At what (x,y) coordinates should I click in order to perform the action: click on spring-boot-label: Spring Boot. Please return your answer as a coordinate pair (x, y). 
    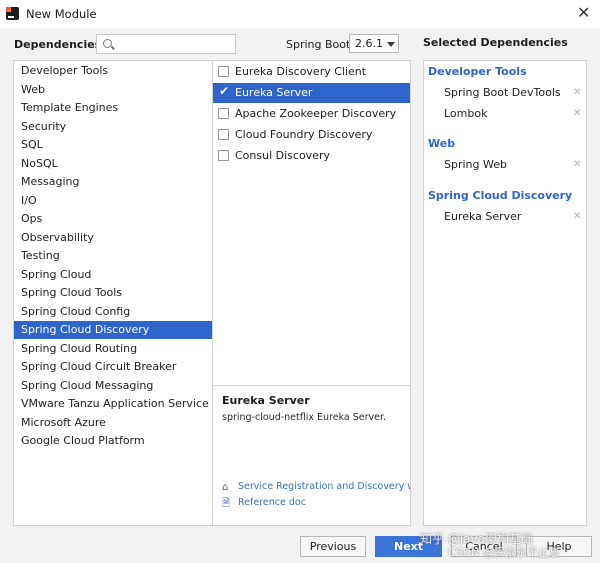
    Looking at the image, I should click on (318, 44).